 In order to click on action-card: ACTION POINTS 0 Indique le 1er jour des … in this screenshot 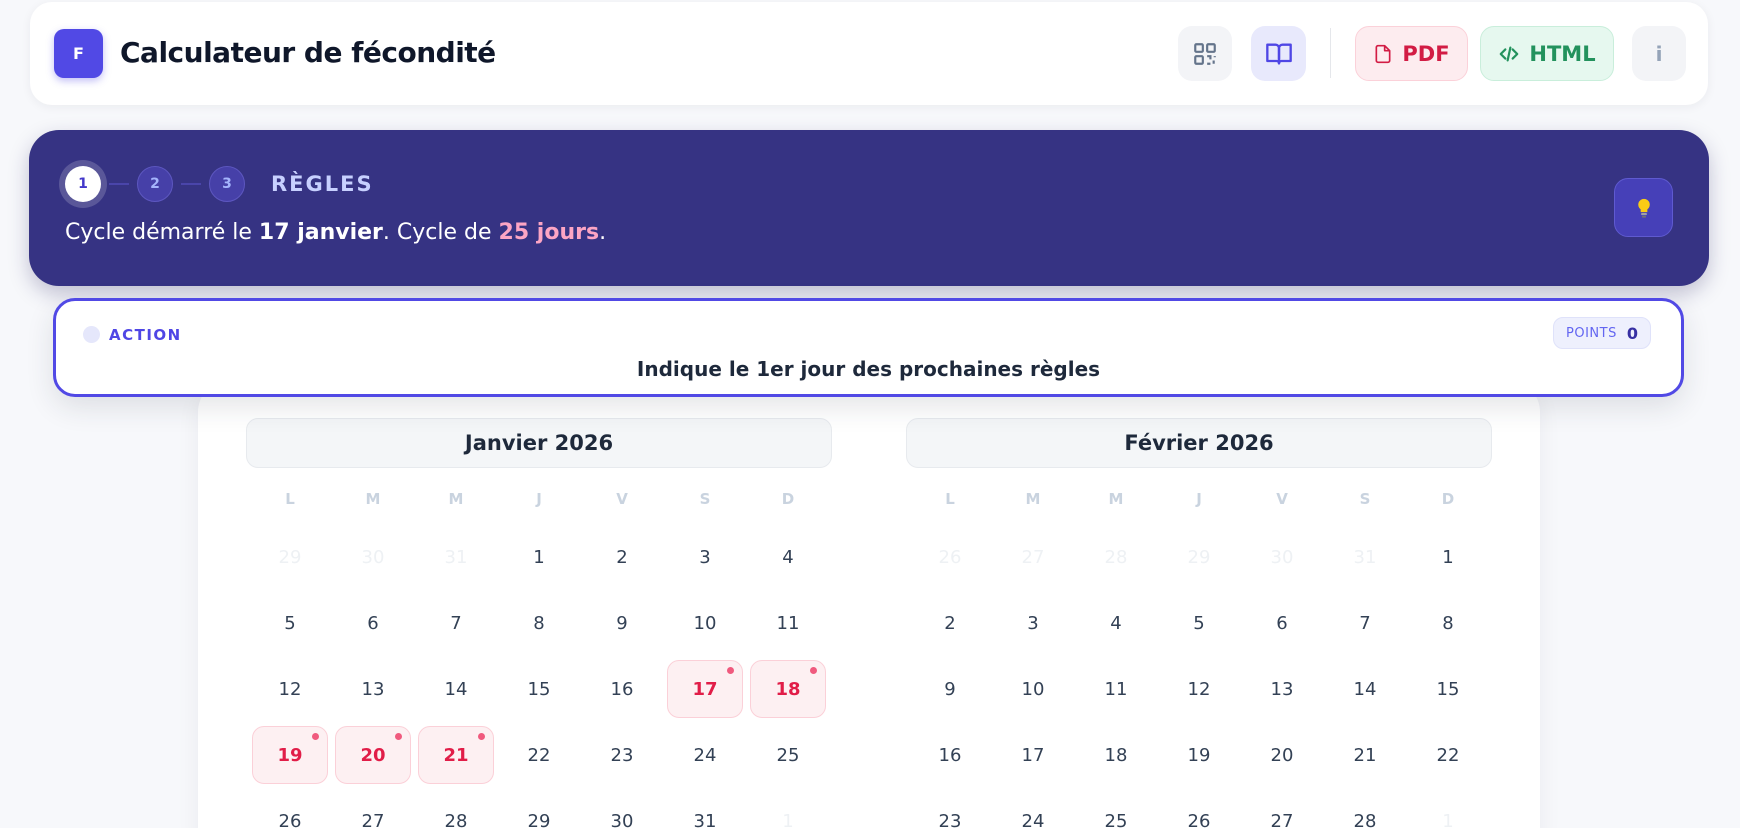, I will do `click(868, 347)`.